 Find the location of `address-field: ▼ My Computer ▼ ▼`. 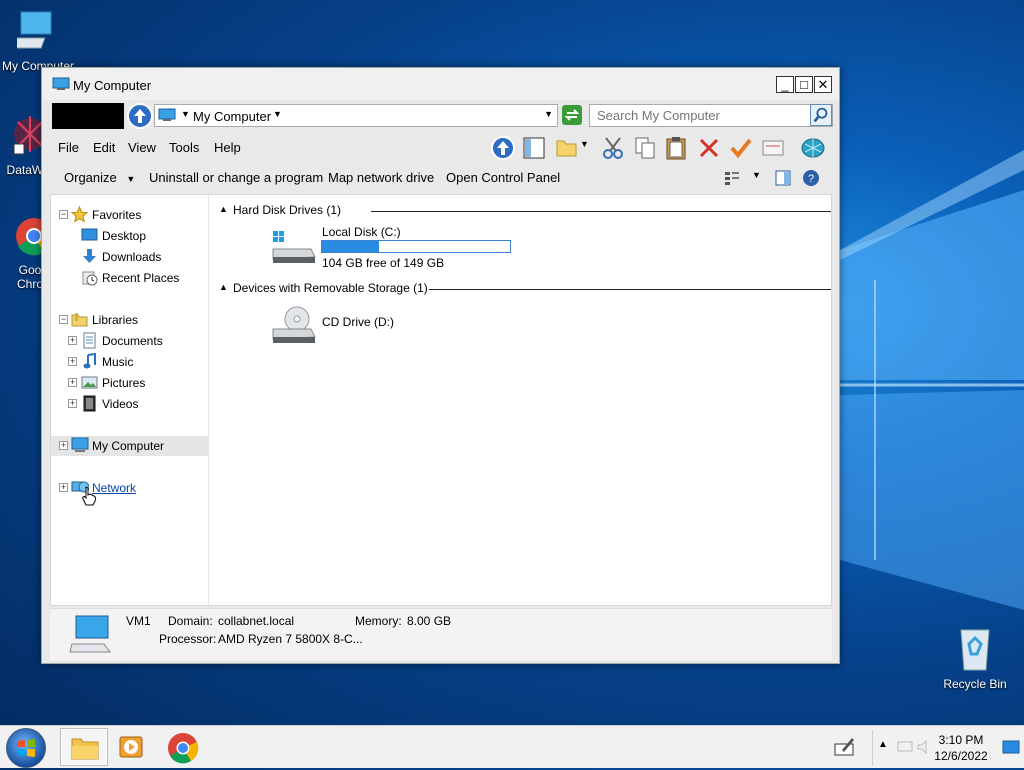

address-field: ▼ My Computer ▼ ▼ is located at coordinates (356, 115).